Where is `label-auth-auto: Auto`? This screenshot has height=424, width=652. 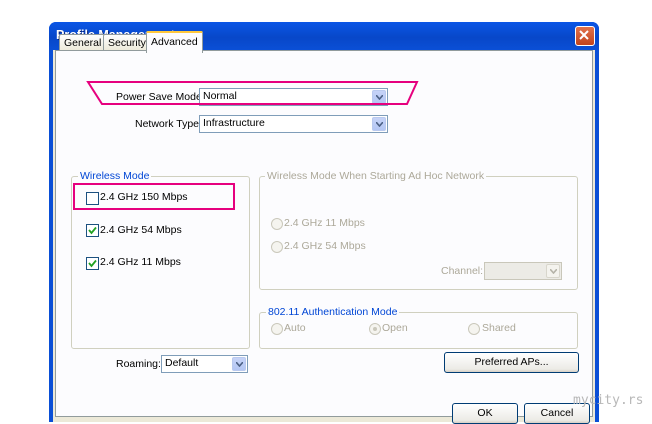
label-auth-auto: Auto is located at coordinates (295, 328).